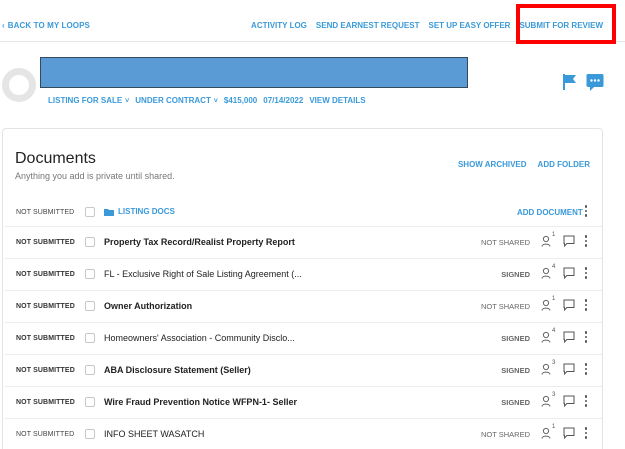 Image resolution: width=625 pixels, height=449 pixels. Describe the element at coordinates (148, 306) in the screenshot. I see `document-name: Owner Authorization` at that location.